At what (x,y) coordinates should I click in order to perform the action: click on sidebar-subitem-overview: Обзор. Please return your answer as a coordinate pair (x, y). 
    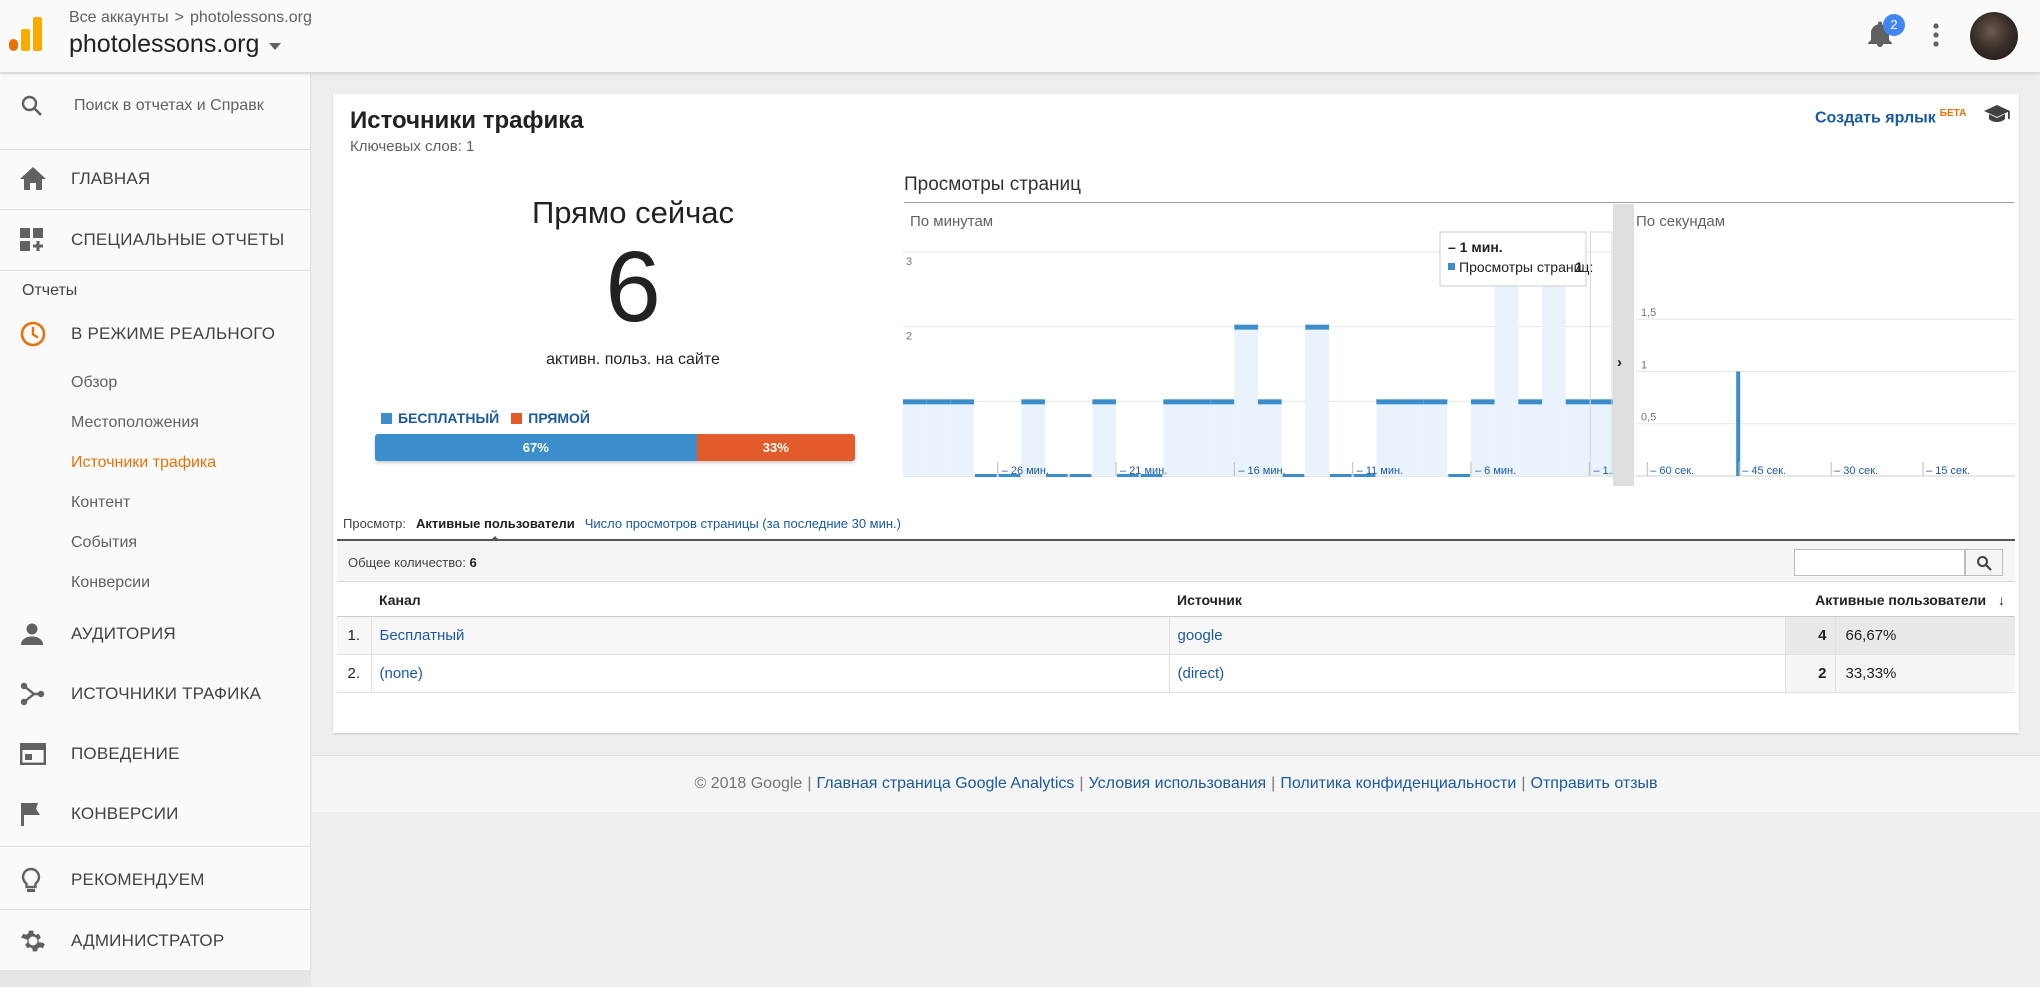
    Looking at the image, I should click on (94, 383).